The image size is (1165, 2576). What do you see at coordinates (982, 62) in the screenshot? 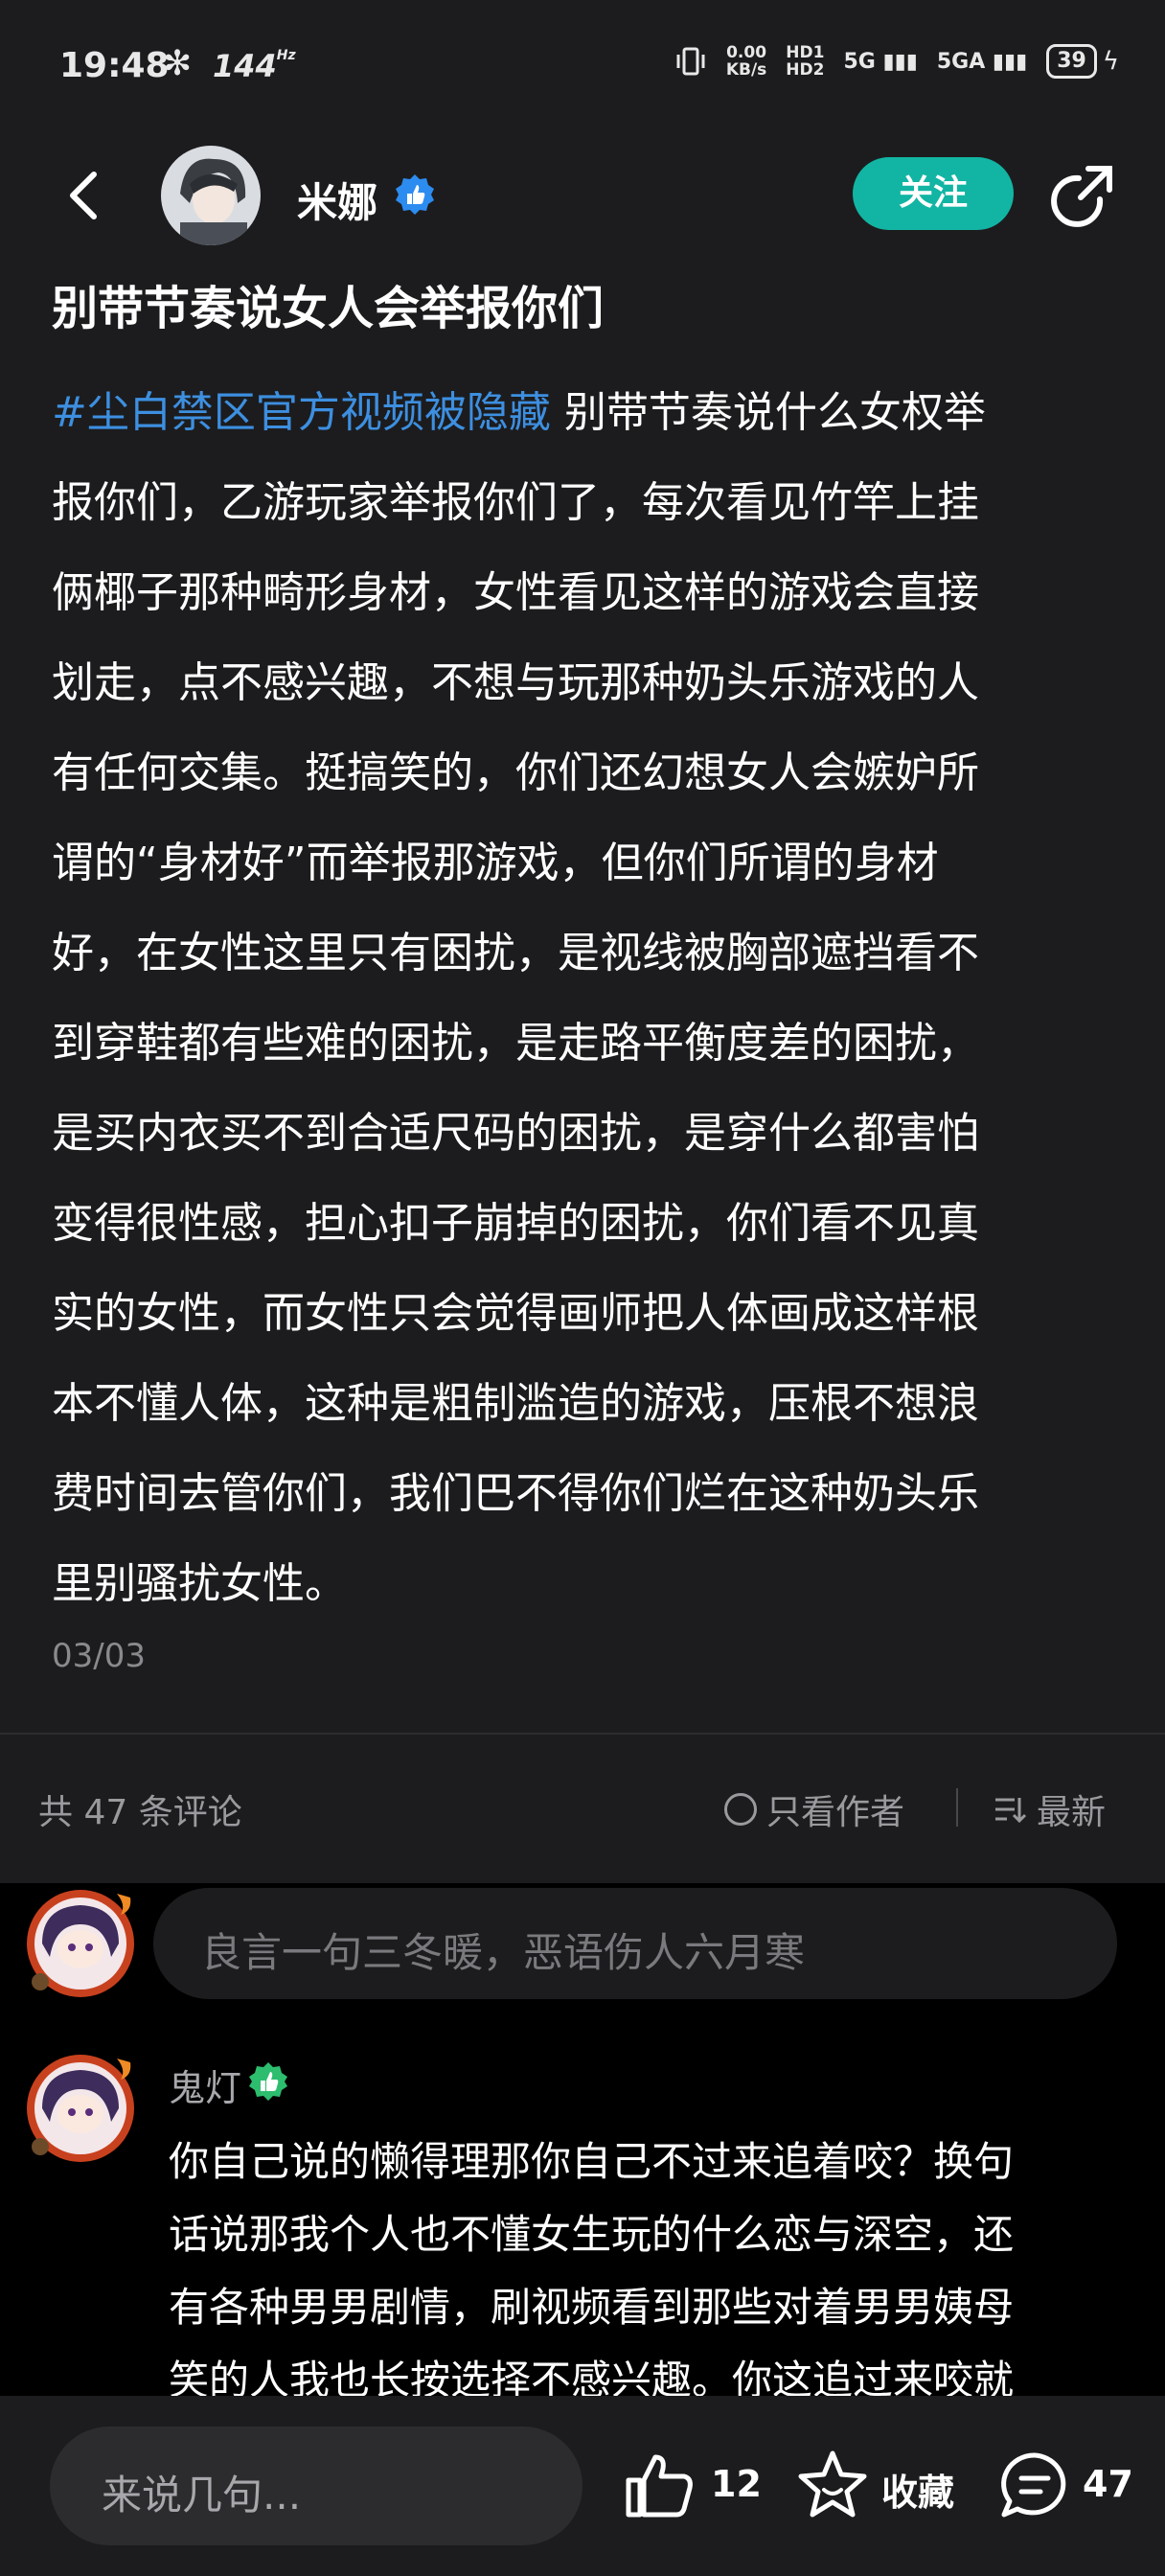
I see `signal-5ga: 5GA ▮▮▮` at bounding box center [982, 62].